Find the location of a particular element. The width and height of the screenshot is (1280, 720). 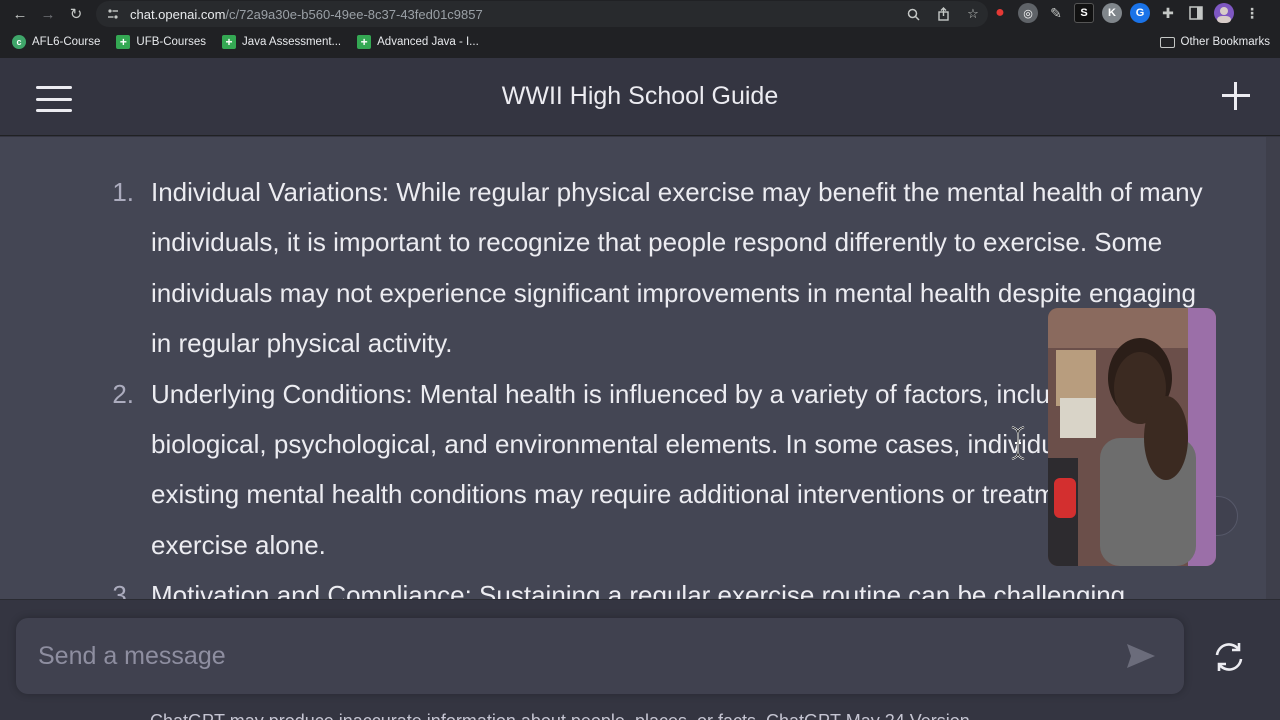

text-cursor-icon is located at coordinates (1018, 443).